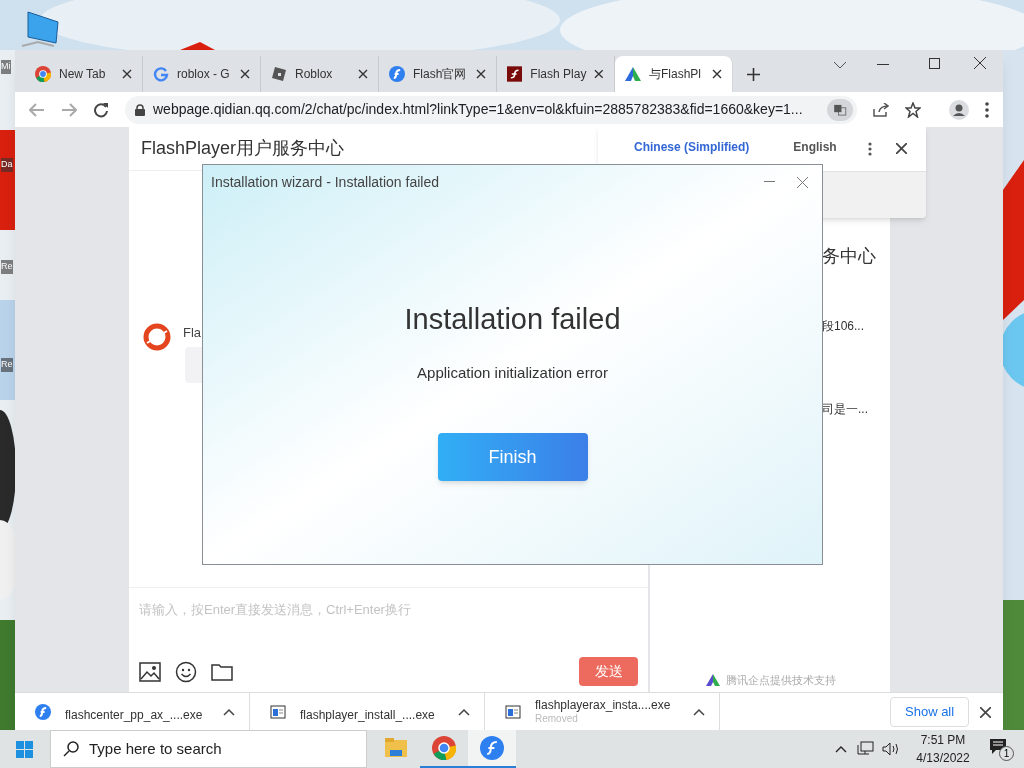 Image resolution: width=1024 pixels, height=768 pixels. Describe the element at coordinates (865, 749) in the screenshot. I see `network-icon` at that location.